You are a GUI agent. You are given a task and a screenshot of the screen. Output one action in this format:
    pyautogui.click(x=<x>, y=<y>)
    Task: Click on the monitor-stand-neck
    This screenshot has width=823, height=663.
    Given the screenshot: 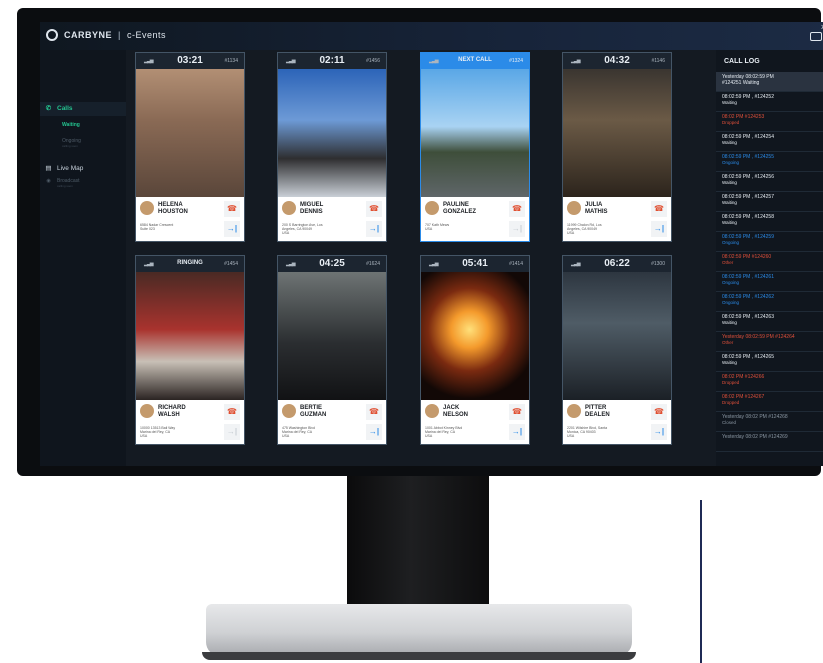 What is the action you would take?
    pyautogui.click(x=418, y=550)
    